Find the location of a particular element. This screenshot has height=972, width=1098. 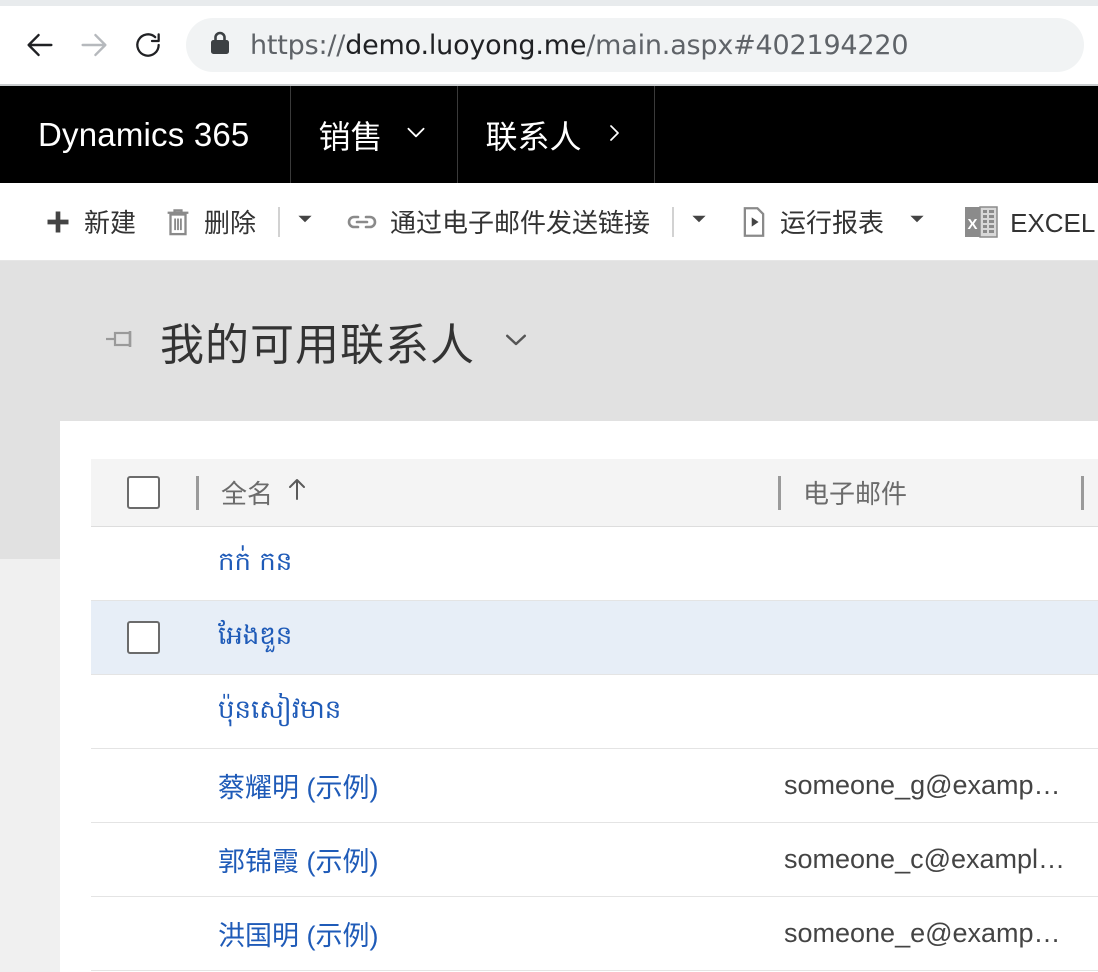

breadcrumb-entity-contacts: 联系人 is located at coordinates (556, 134).